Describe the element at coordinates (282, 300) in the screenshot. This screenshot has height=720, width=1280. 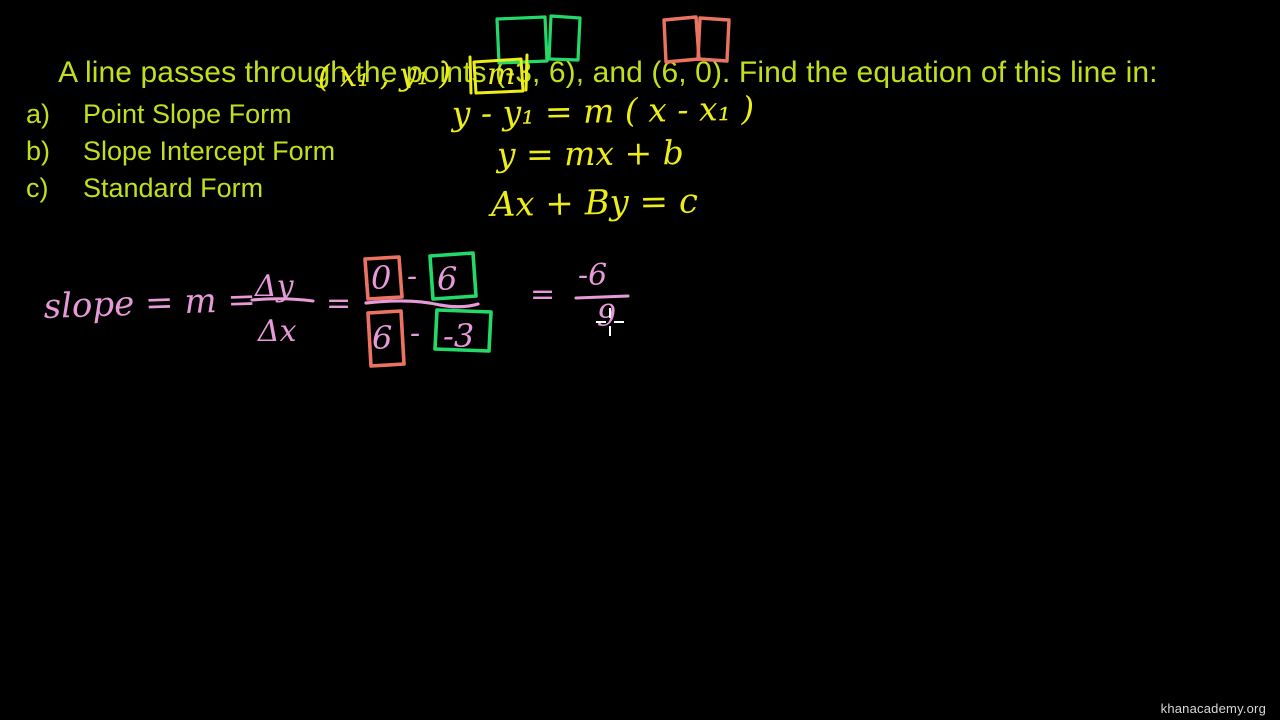
I see `ratio-fraction-bar` at that location.